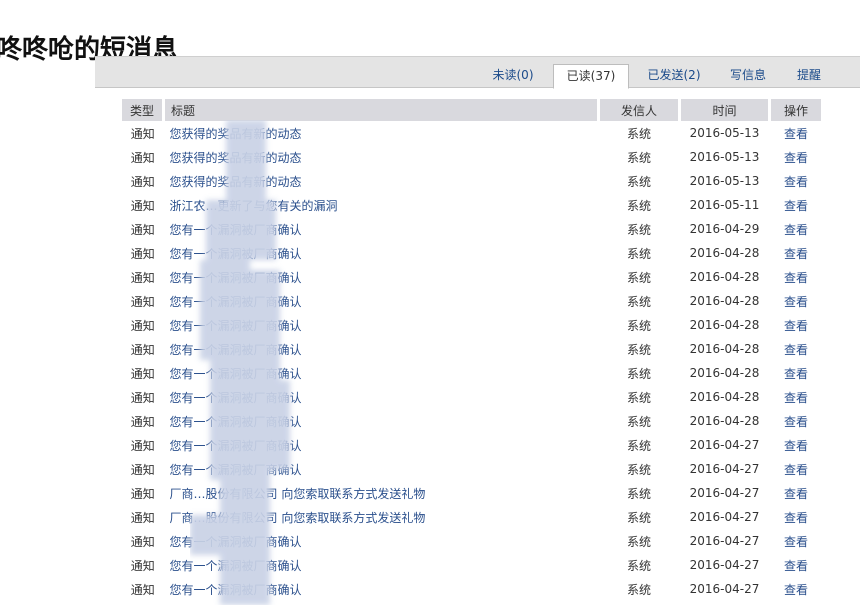  I want to click on header-title: 标题, so click(381, 110).